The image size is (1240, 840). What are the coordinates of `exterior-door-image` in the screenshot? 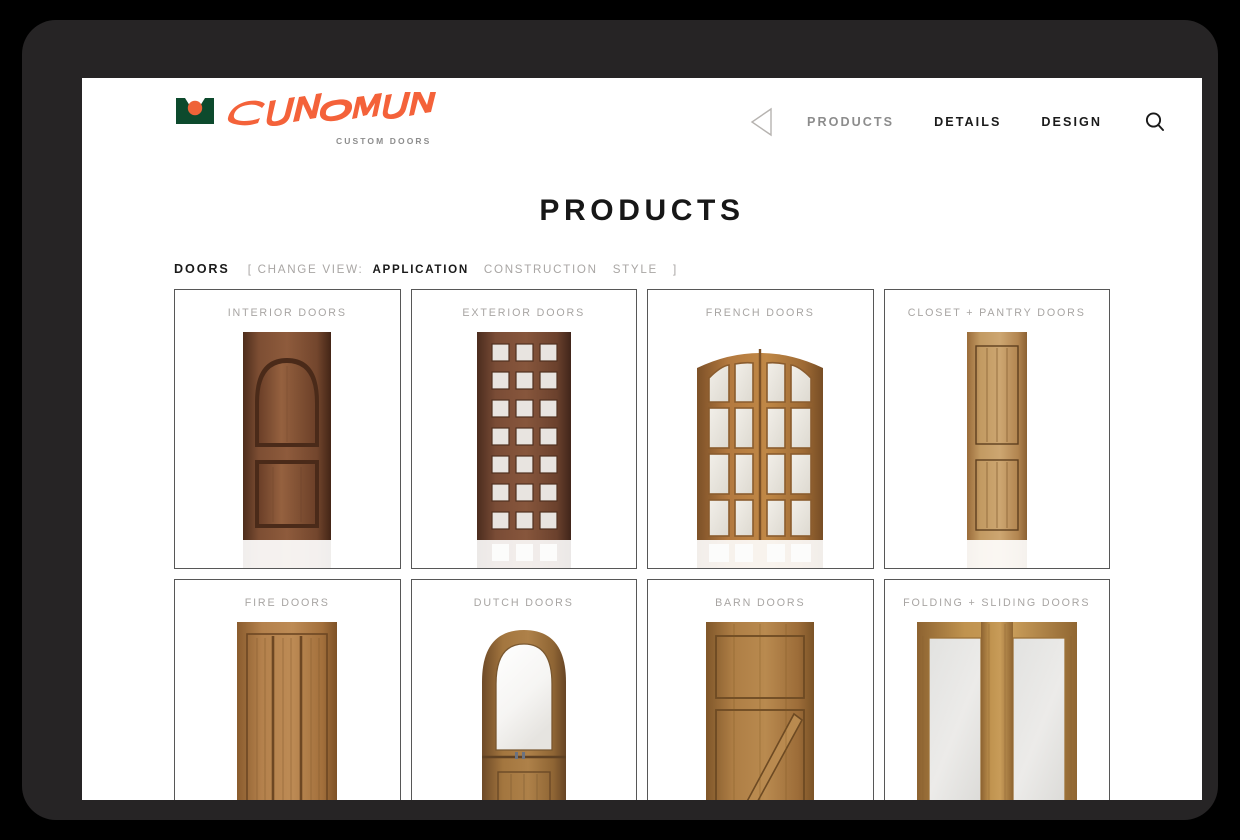 It's located at (524, 450).